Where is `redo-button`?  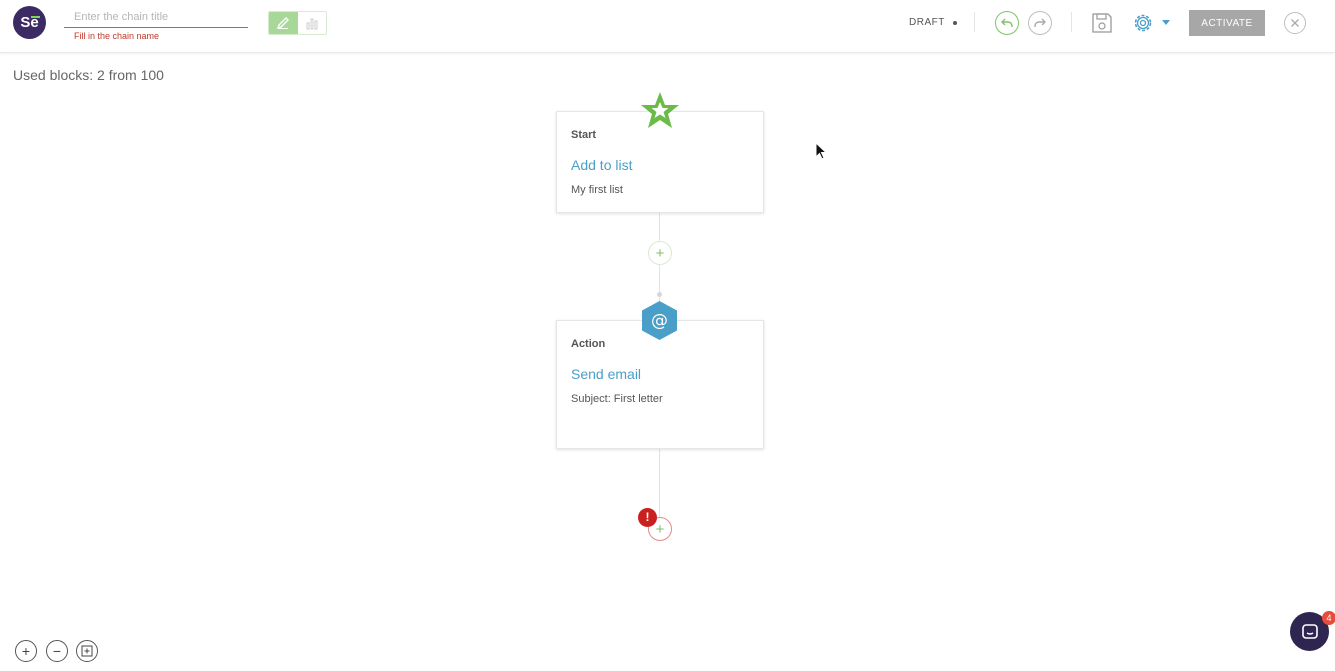
redo-button is located at coordinates (1040, 23).